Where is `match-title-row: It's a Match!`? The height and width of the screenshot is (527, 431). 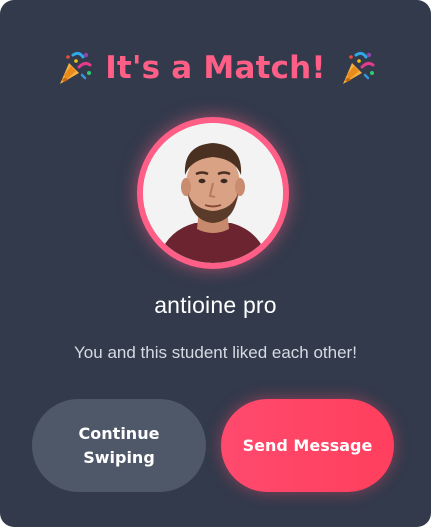
match-title-row: It's a Match! is located at coordinates (215, 68).